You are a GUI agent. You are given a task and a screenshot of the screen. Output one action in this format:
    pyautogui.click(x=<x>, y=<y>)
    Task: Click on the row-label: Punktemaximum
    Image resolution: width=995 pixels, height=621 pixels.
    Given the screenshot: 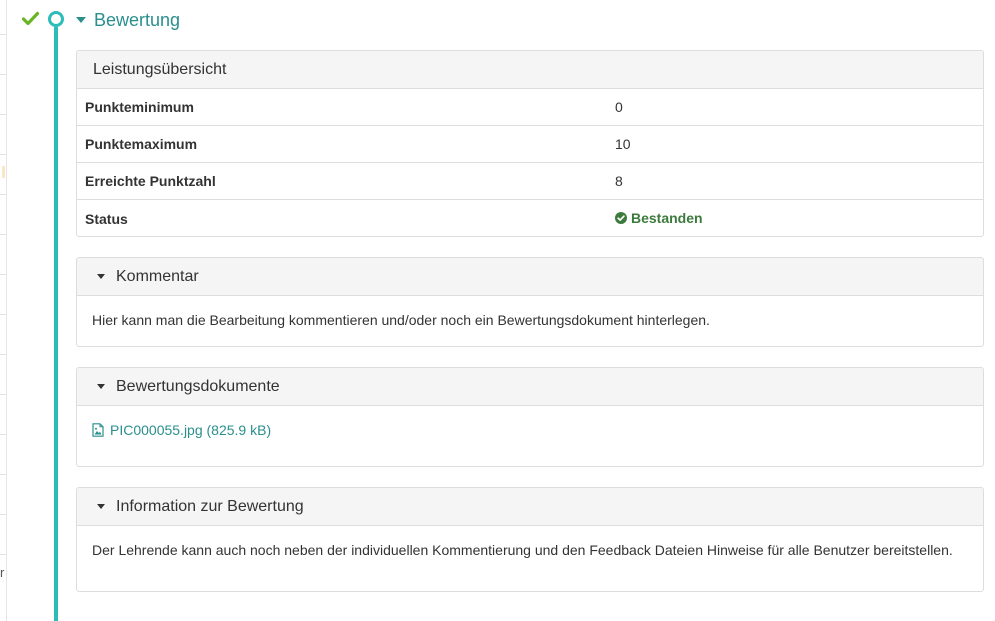 What is the action you would take?
    pyautogui.click(x=141, y=144)
    